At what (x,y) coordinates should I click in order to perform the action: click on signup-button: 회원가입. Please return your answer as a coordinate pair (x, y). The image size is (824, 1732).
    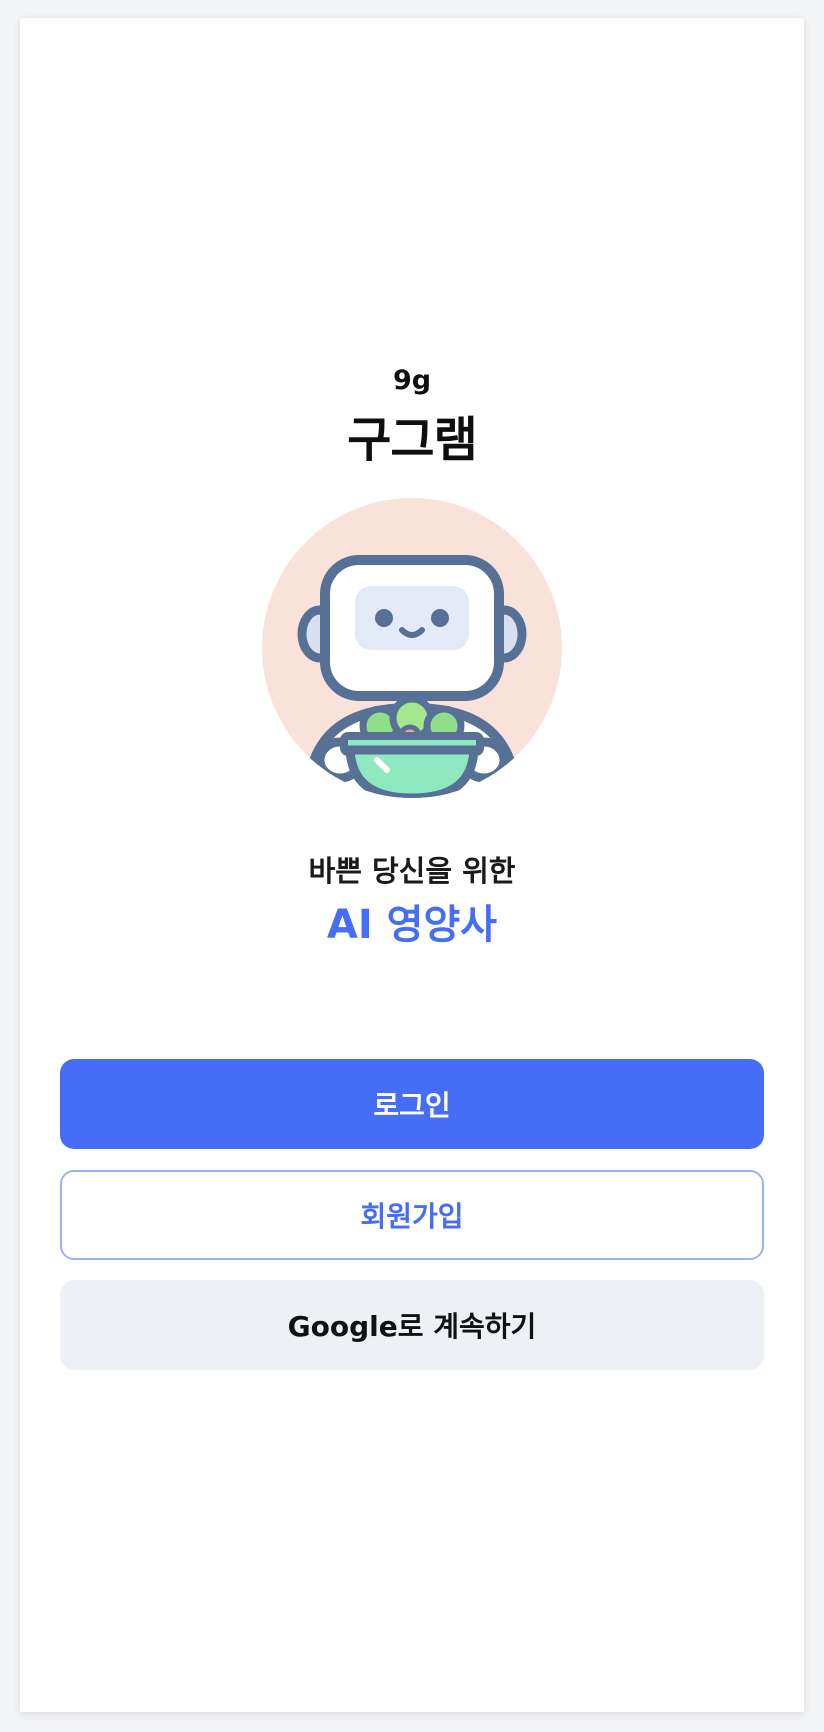
    Looking at the image, I should click on (412, 1215).